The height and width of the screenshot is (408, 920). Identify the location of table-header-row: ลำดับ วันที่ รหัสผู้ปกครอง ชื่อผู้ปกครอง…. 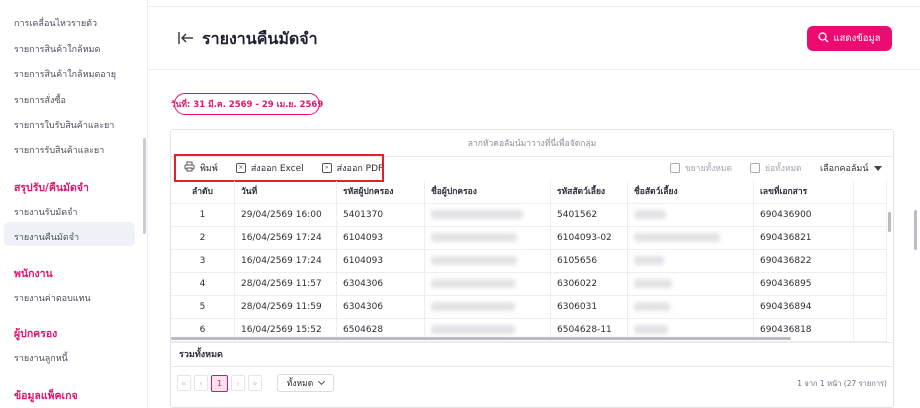
(529, 192).